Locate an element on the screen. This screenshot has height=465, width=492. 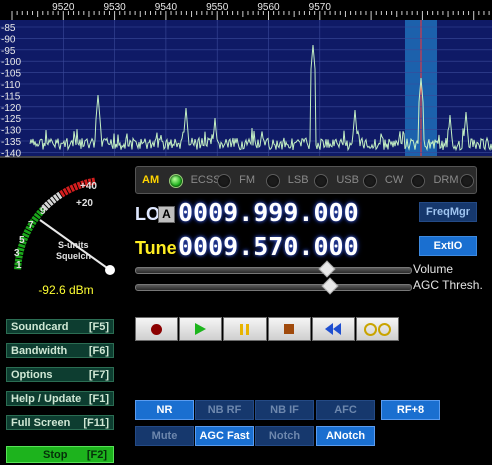
mode-ecss: ECSS is located at coordinates (210, 180).